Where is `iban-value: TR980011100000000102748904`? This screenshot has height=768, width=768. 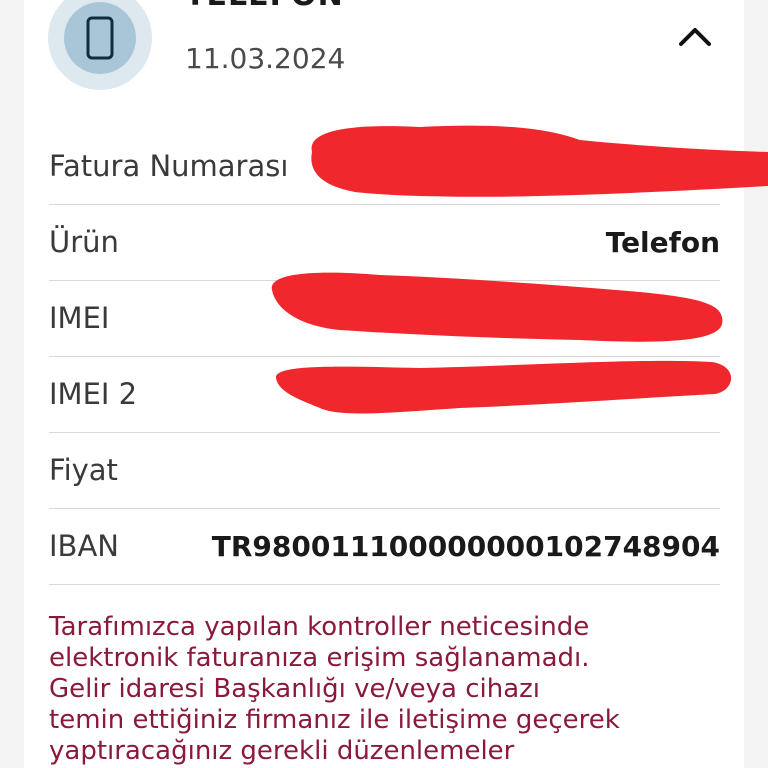 iban-value: TR980011100000000102748904 is located at coordinates (465, 546).